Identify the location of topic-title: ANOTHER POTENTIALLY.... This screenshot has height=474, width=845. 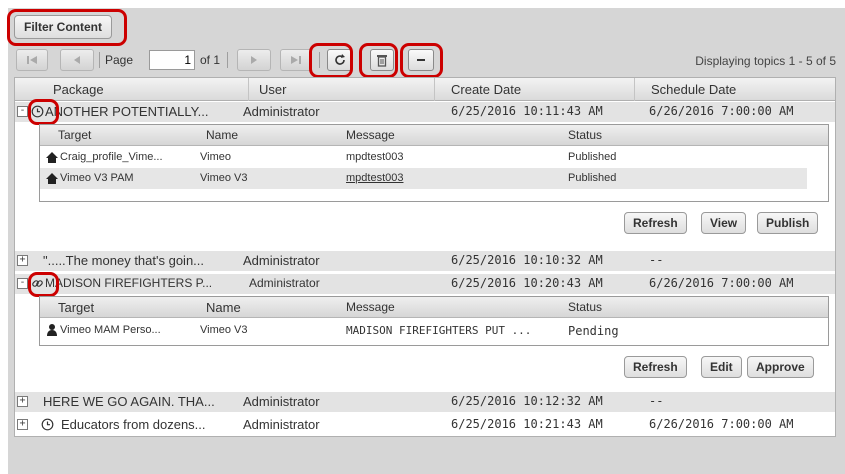
(127, 111).